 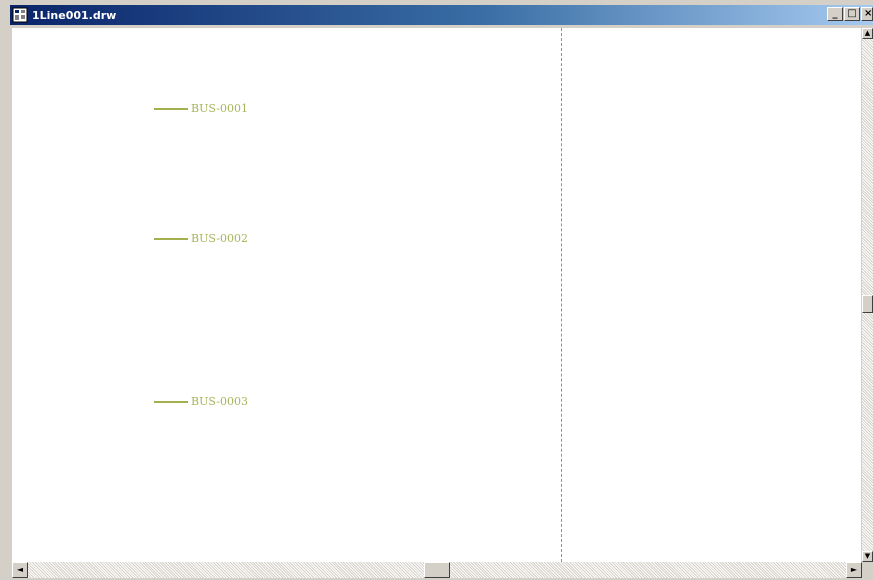 What do you see at coordinates (20, 570) in the screenshot?
I see `scroll-left-arrow-icon: ◄` at bounding box center [20, 570].